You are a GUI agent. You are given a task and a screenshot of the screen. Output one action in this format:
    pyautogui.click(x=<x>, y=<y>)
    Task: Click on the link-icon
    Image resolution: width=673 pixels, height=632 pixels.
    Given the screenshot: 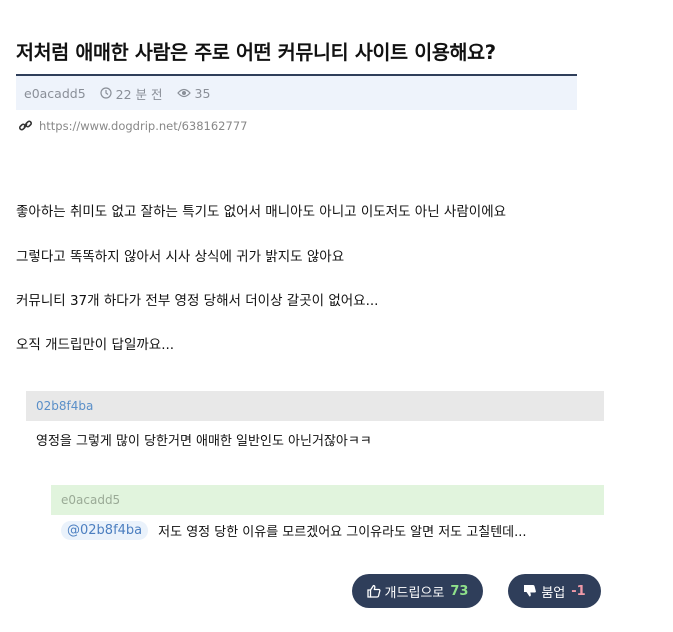 What is the action you would take?
    pyautogui.click(x=25, y=125)
    